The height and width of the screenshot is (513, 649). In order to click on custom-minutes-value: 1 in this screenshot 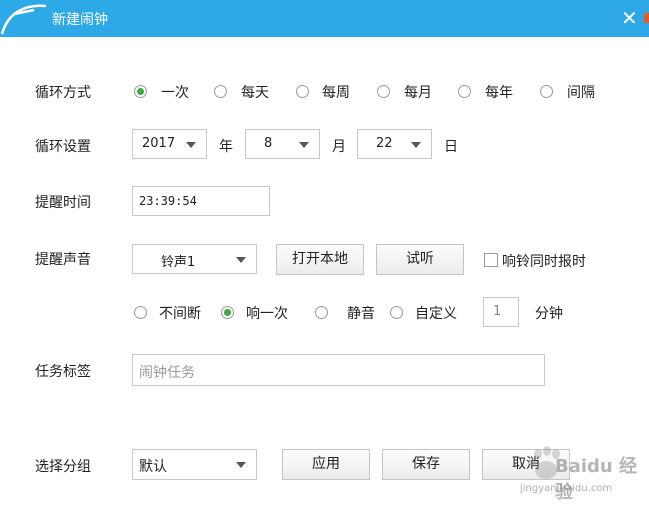, I will do `click(497, 311)`.